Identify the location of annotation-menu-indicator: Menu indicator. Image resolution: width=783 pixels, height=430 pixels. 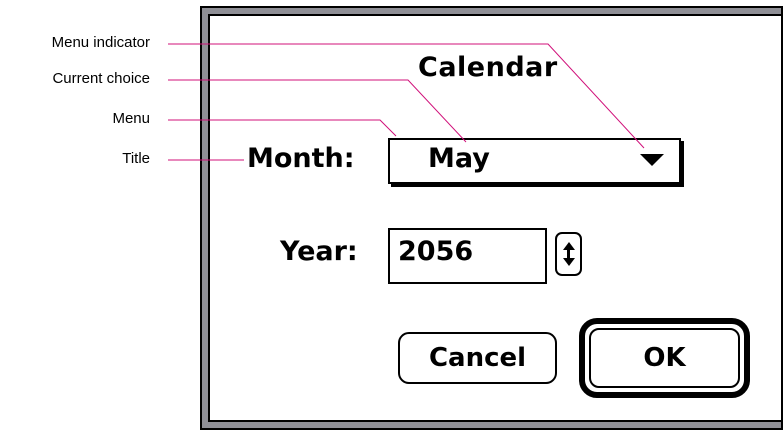
(100, 42).